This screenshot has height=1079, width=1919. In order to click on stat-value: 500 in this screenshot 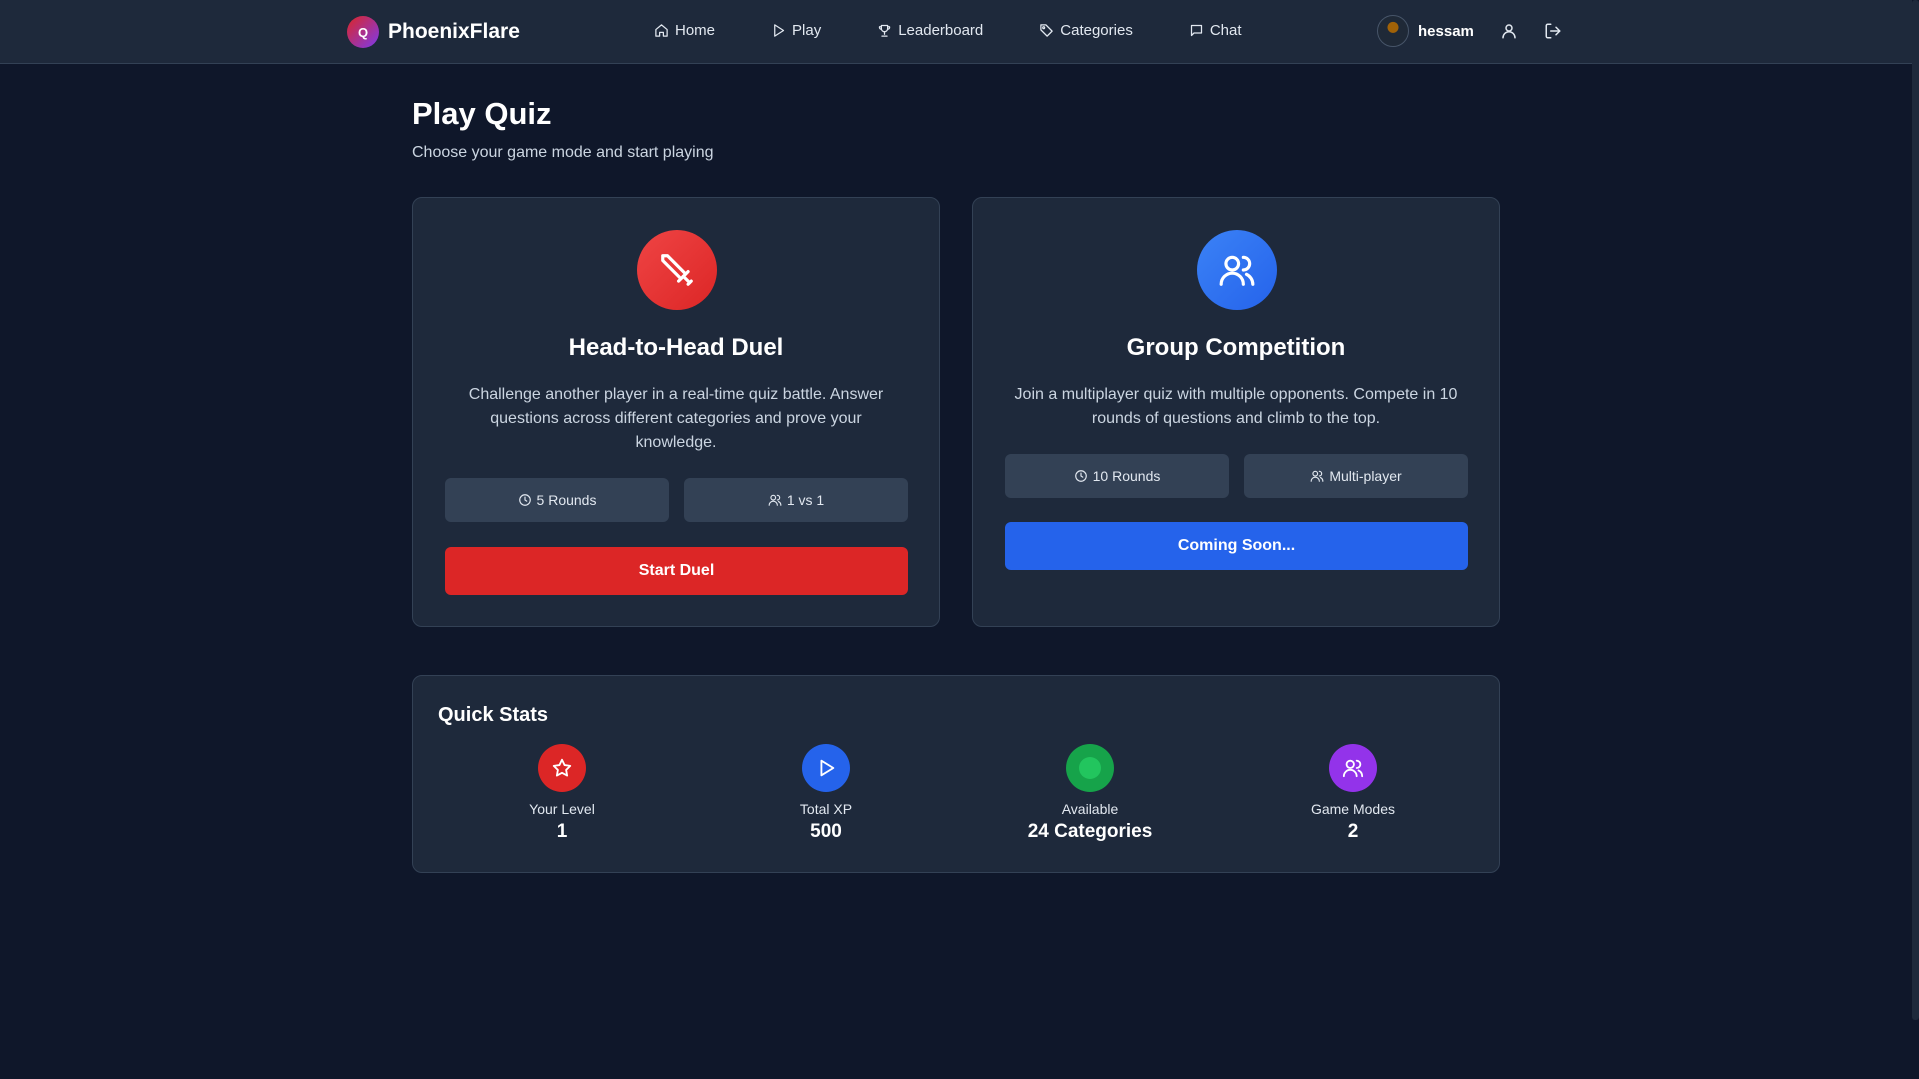, I will do `click(826, 831)`.